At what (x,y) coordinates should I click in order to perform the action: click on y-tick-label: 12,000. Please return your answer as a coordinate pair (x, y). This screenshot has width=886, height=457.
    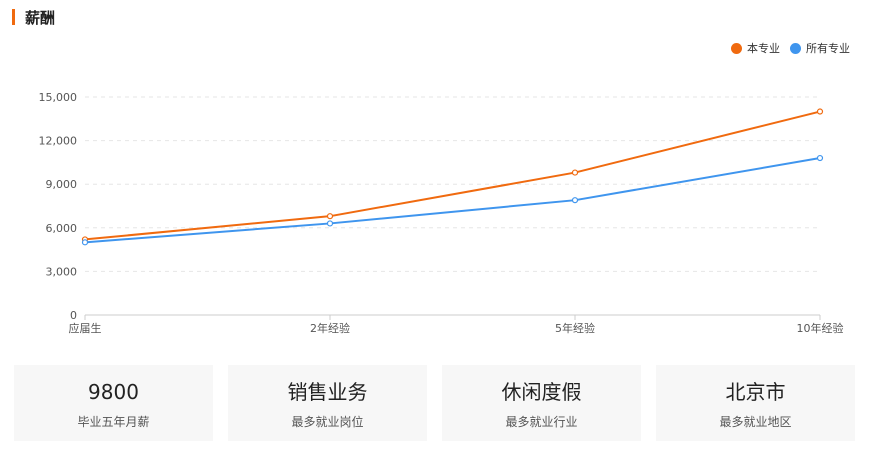
    Looking at the image, I should click on (58, 141).